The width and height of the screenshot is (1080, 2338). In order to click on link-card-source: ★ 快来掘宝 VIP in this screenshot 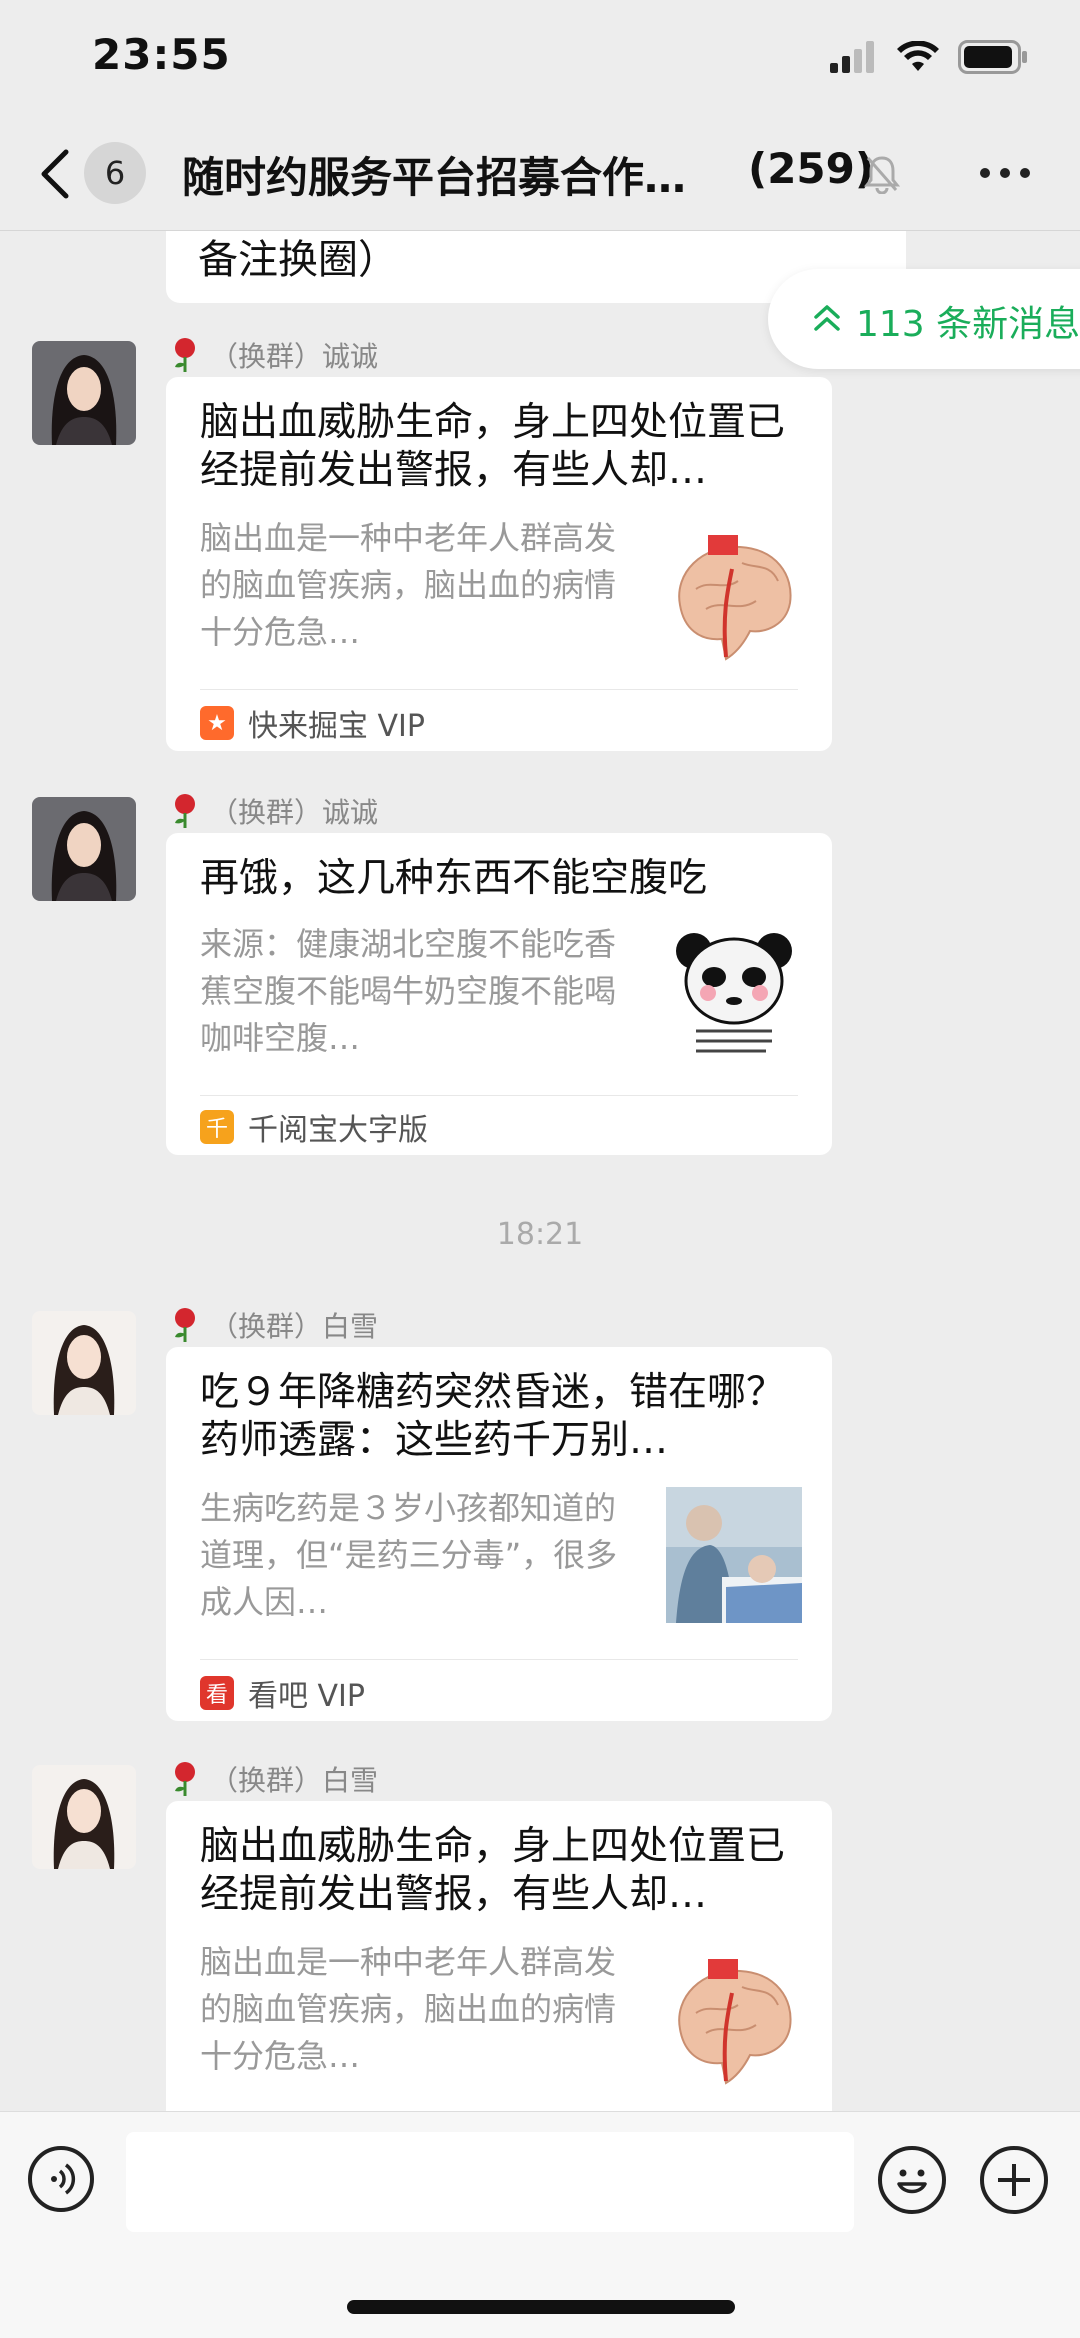, I will do `click(312, 723)`.